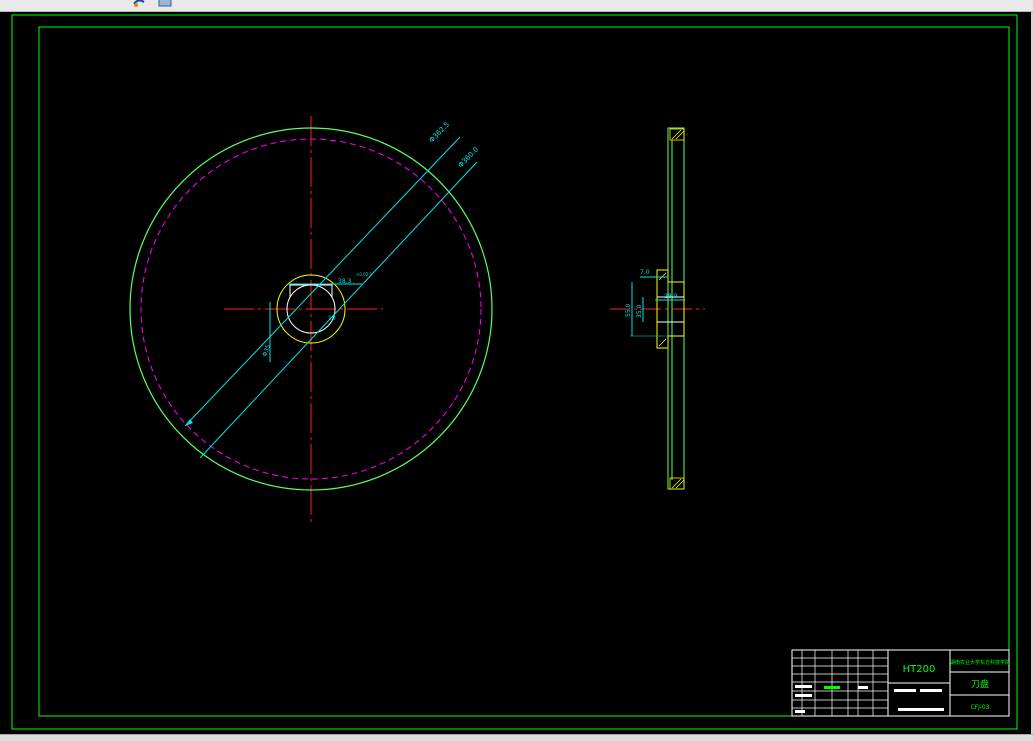 This screenshot has height=741, width=1033. Describe the element at coordinates (639, 311) in the screenshot. I see `dim-text-hub-dia-2: 35.0` at that location.